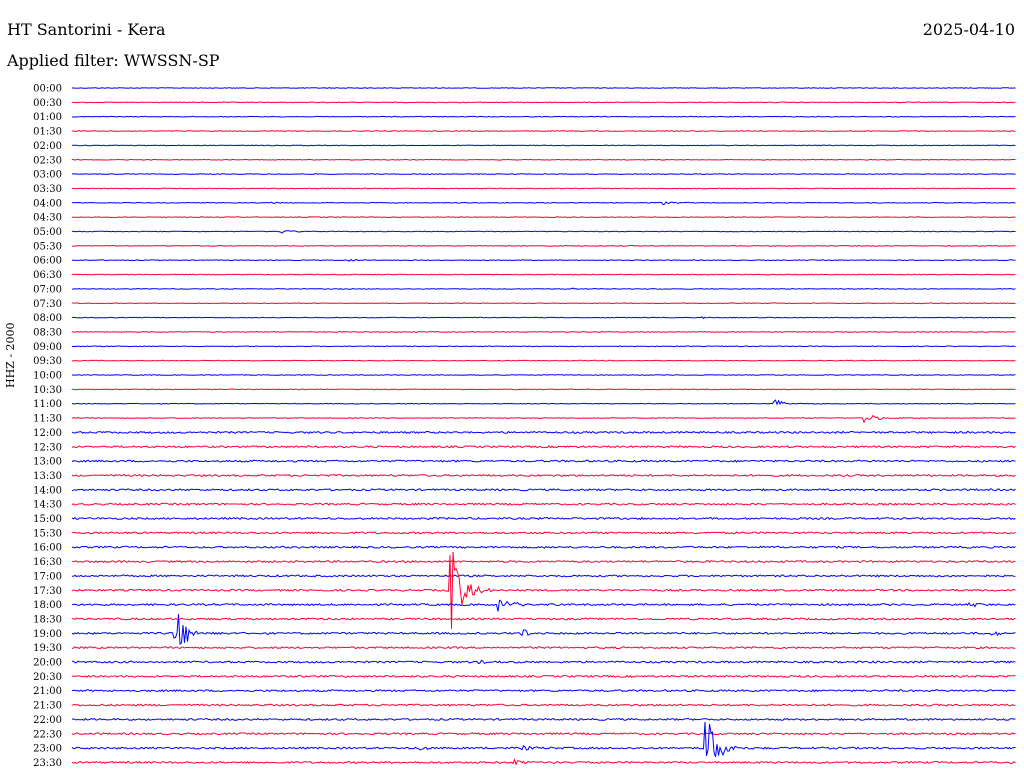  I want to click on time-tick-label: 19:00, so click(47, 634).